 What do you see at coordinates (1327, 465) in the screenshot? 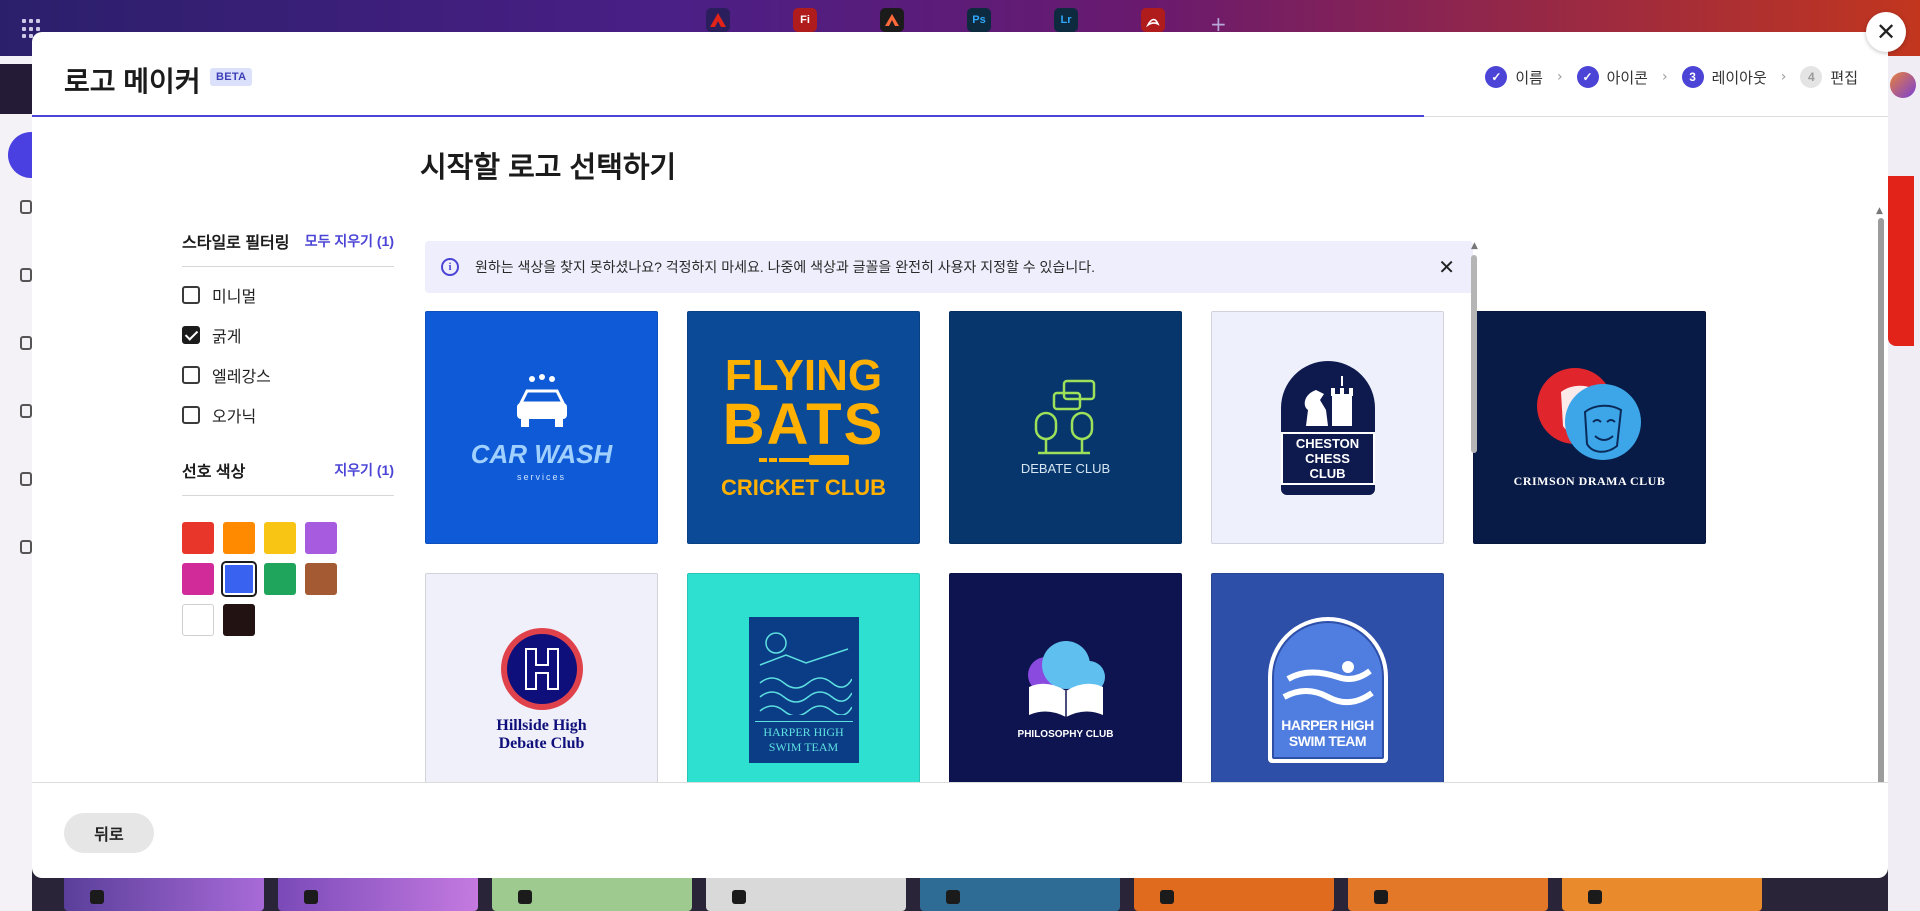
I see `logo-text: CHESS CLUB` at bounding box center [1327, 465].